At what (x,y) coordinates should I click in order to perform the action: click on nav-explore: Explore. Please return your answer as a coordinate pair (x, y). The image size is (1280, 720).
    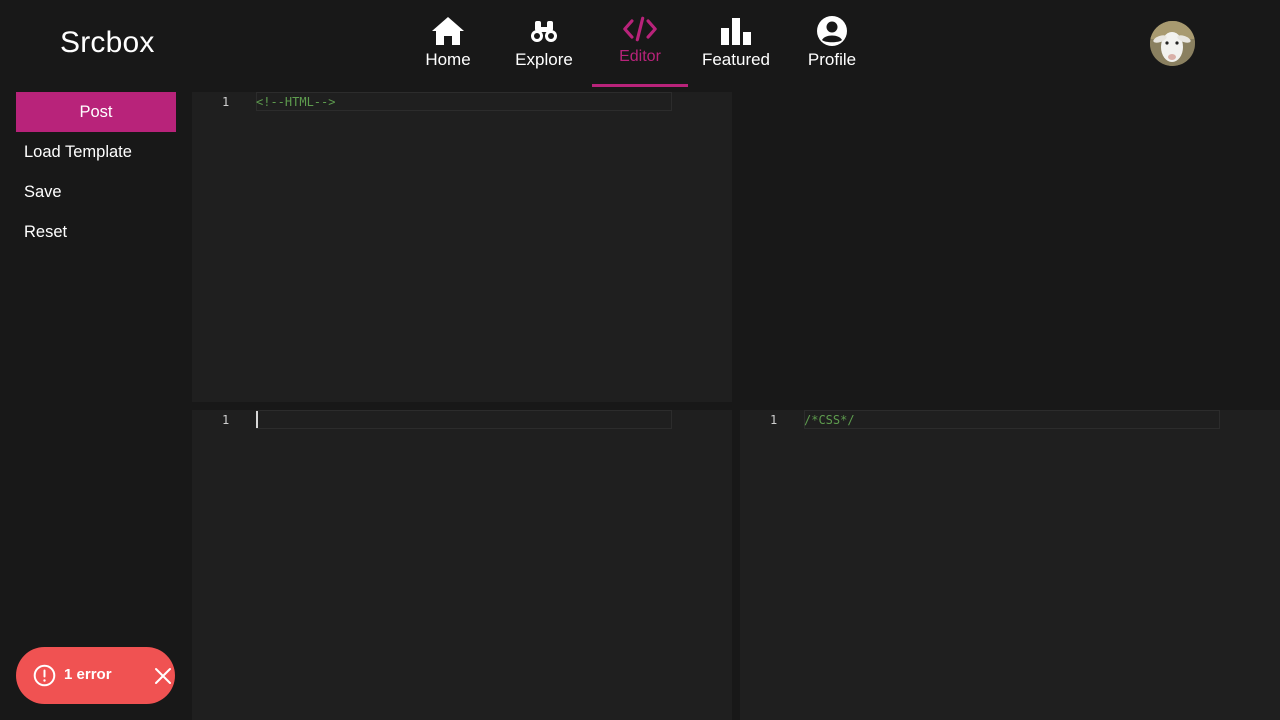
    Looking at the image, I should click on (544, 44).